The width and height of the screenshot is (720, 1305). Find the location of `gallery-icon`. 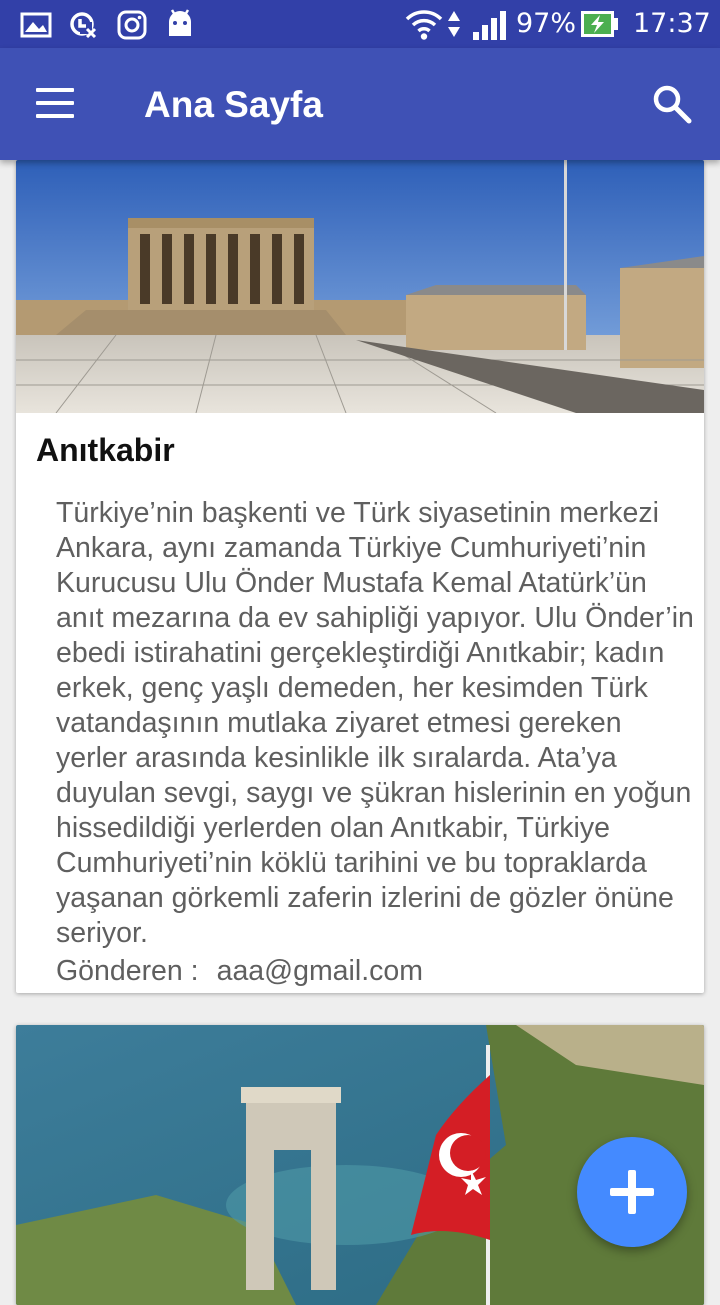

gallery-icon is located at coordinates (36, 25).